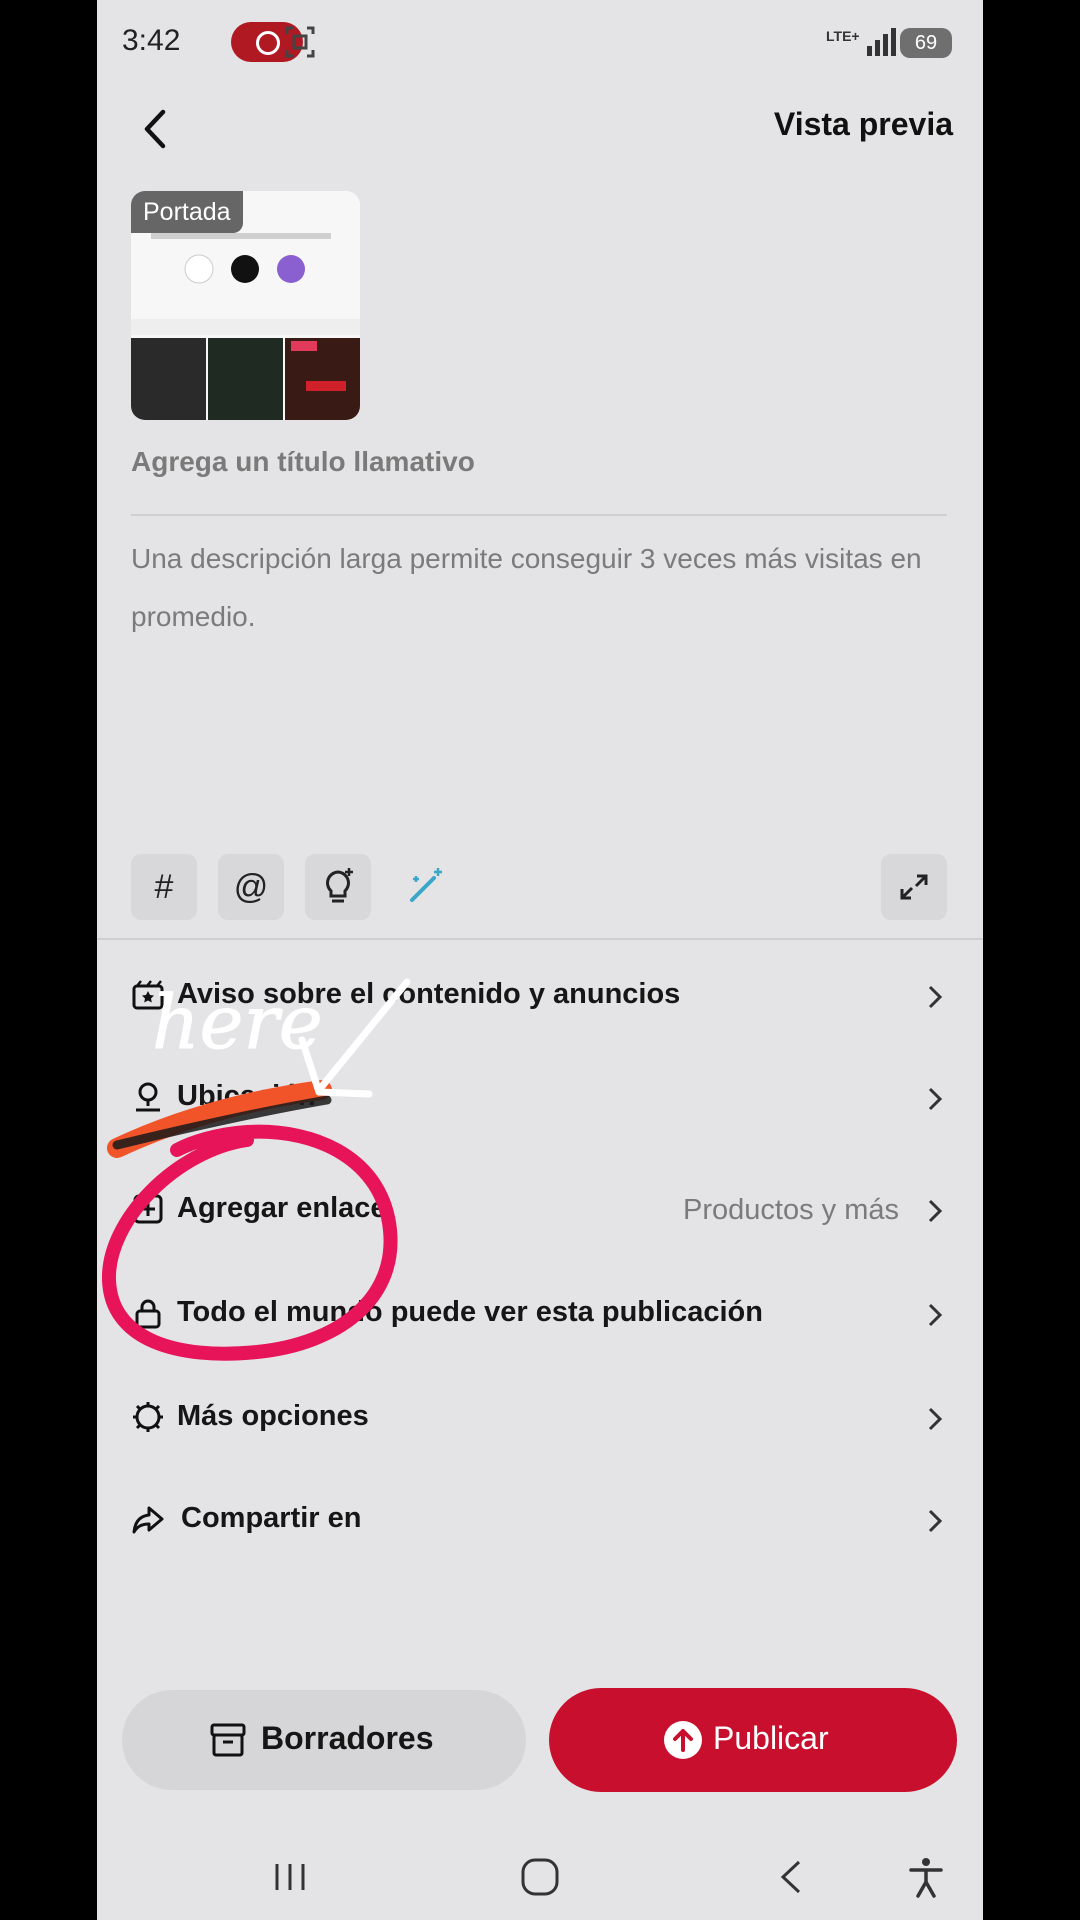 The image size is (1080, 1920). What do you see at coordinates (246, 1096) in the screenshot?
I see `option-label: Ubicación` at bounding box center [246, 1096].